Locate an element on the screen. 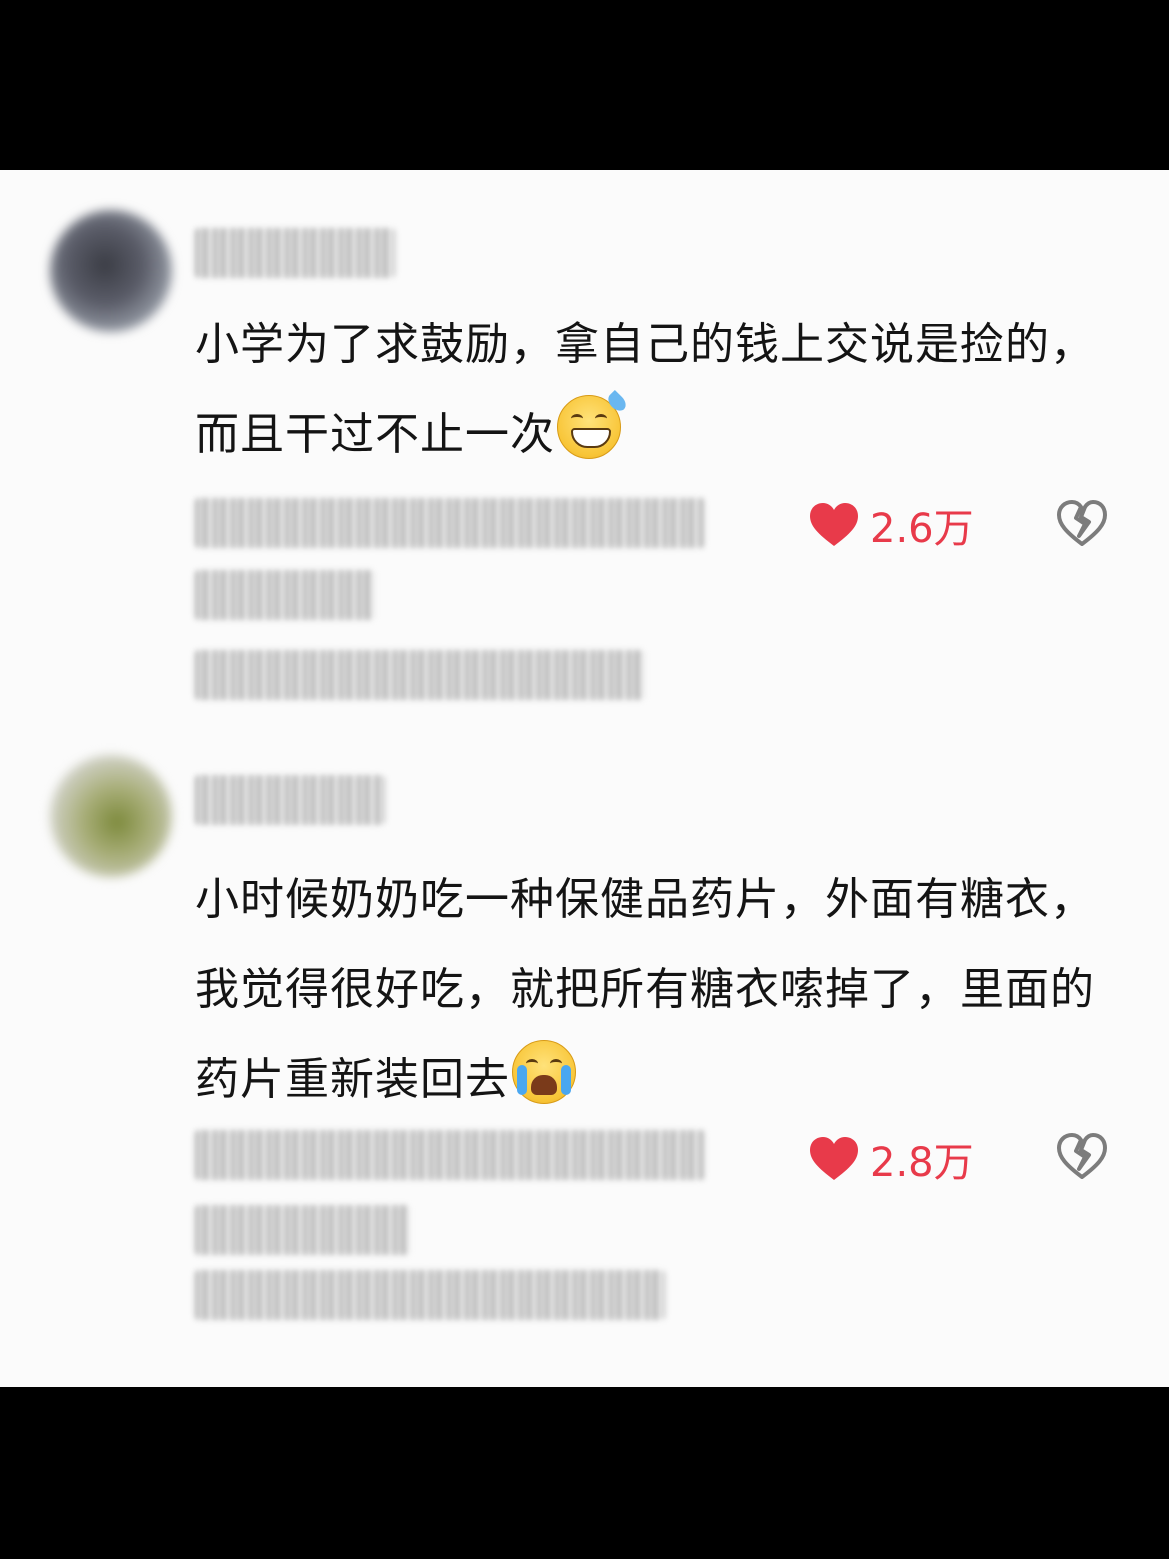  like-count: 2.8万 is located at coordinates (922, 1163).